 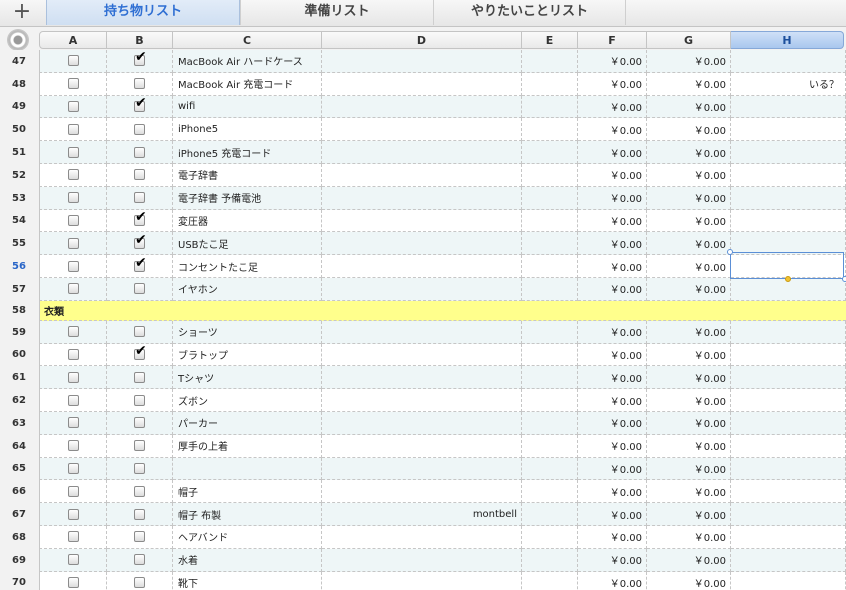 I want to click on cell-item-name: iPhone5, so click(x=247, y=130).